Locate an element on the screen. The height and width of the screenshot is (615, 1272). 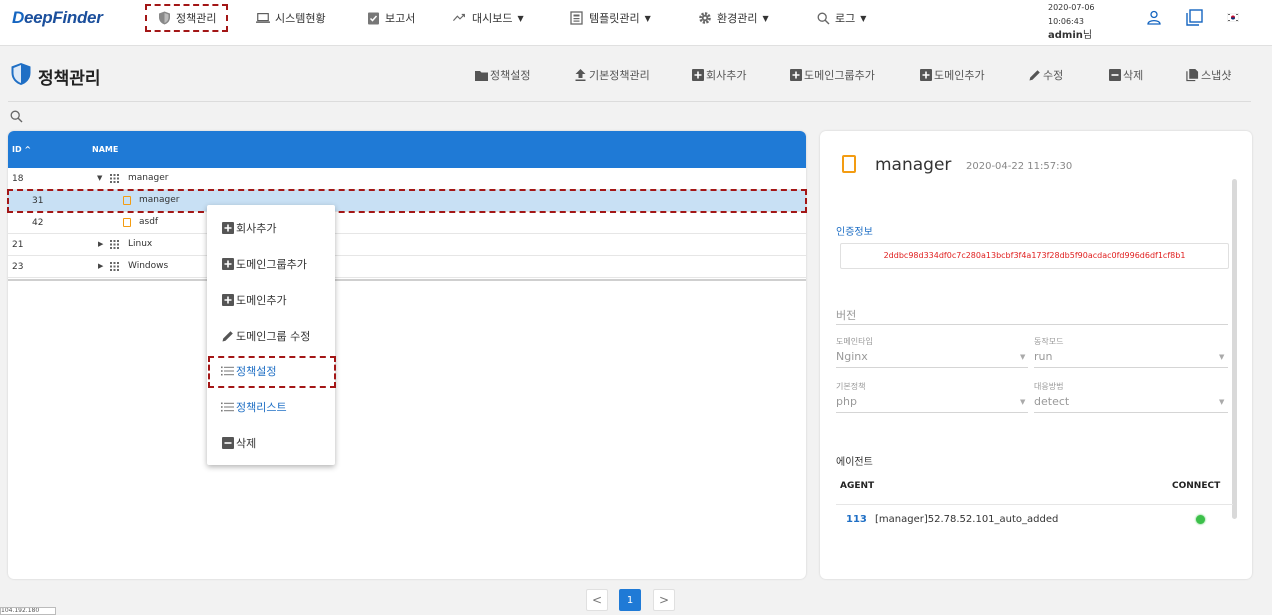
nav-log: 로그 ▼ is located at coordinates (841, 18).